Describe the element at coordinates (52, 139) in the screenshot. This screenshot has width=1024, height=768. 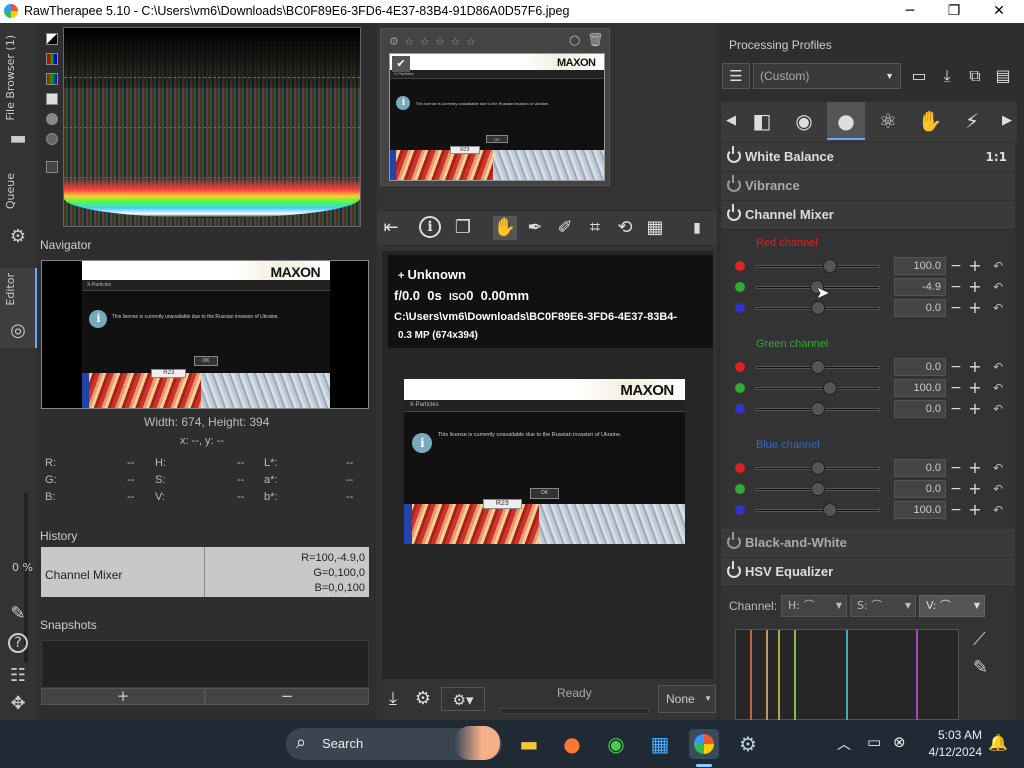
I see `histogram-scope-icon` at that location.